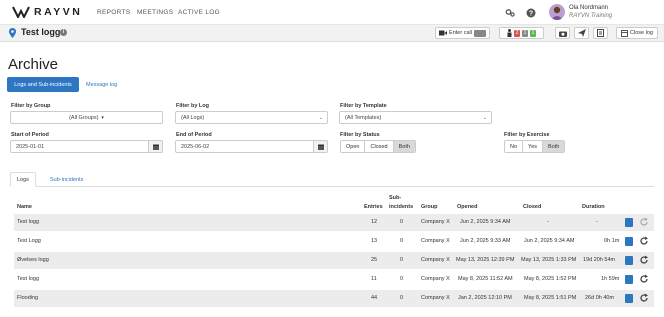 The image size is (664, 317). What do you see at coordinates (485, 222) in the screenshot?
I see `row-opened: Jun 2, 2025 9:34 AM` at bounding box center [485, 222].